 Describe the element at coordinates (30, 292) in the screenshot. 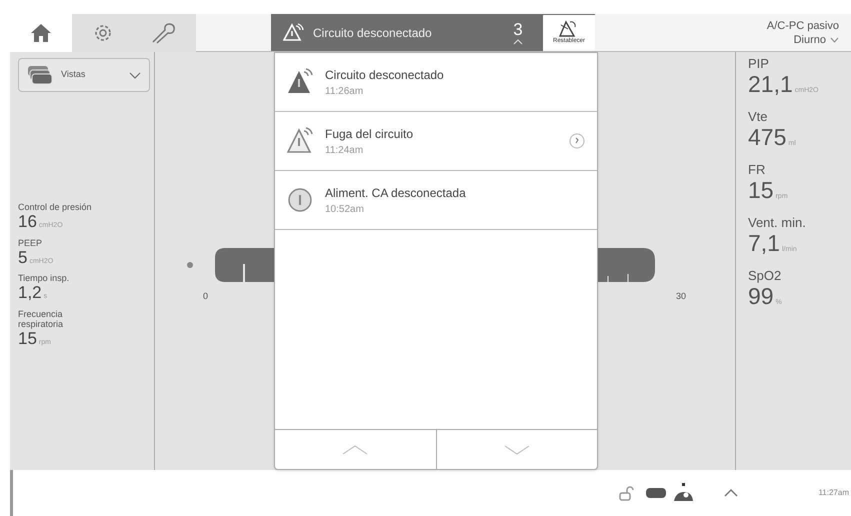

I see `setting-value: 1,2` at that location.